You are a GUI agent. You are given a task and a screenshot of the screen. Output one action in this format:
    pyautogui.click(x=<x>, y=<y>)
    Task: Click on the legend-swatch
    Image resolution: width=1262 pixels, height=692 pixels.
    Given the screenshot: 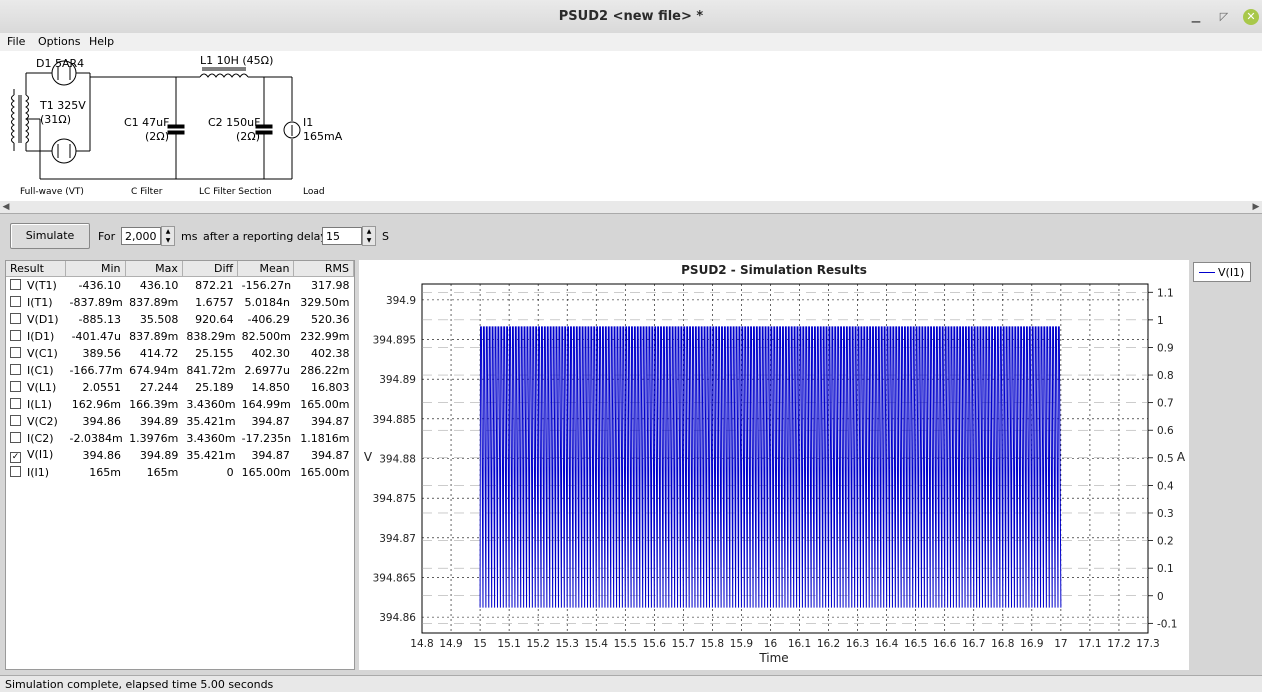 What is the action you would take?
    pyautogui.click(x=1207, y=272)
    